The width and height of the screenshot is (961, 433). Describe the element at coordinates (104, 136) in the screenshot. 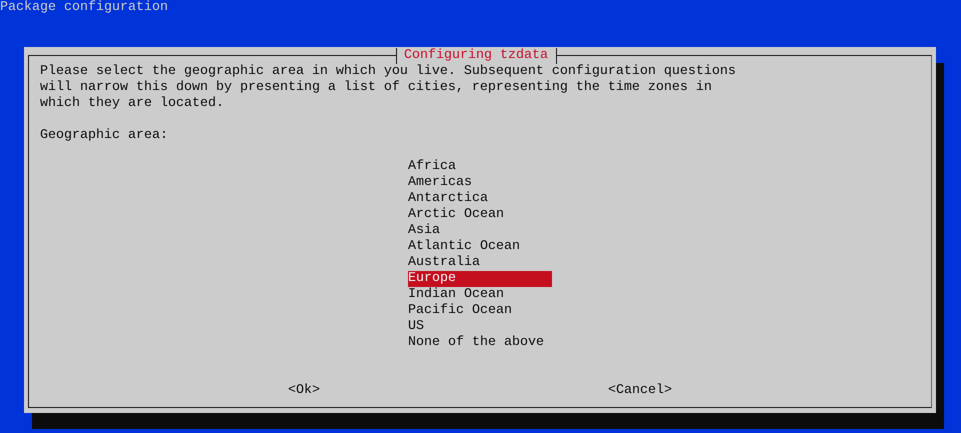

I see `prompt-label: Geographic area:` at that location.